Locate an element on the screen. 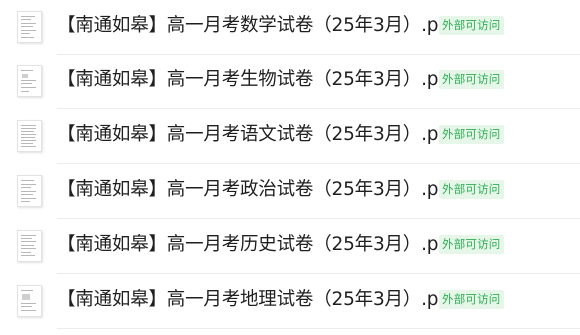  file-name: 【南通如皋】高一月考语文试卷（25年3月）.pdf is located at coordinates (256, 135).